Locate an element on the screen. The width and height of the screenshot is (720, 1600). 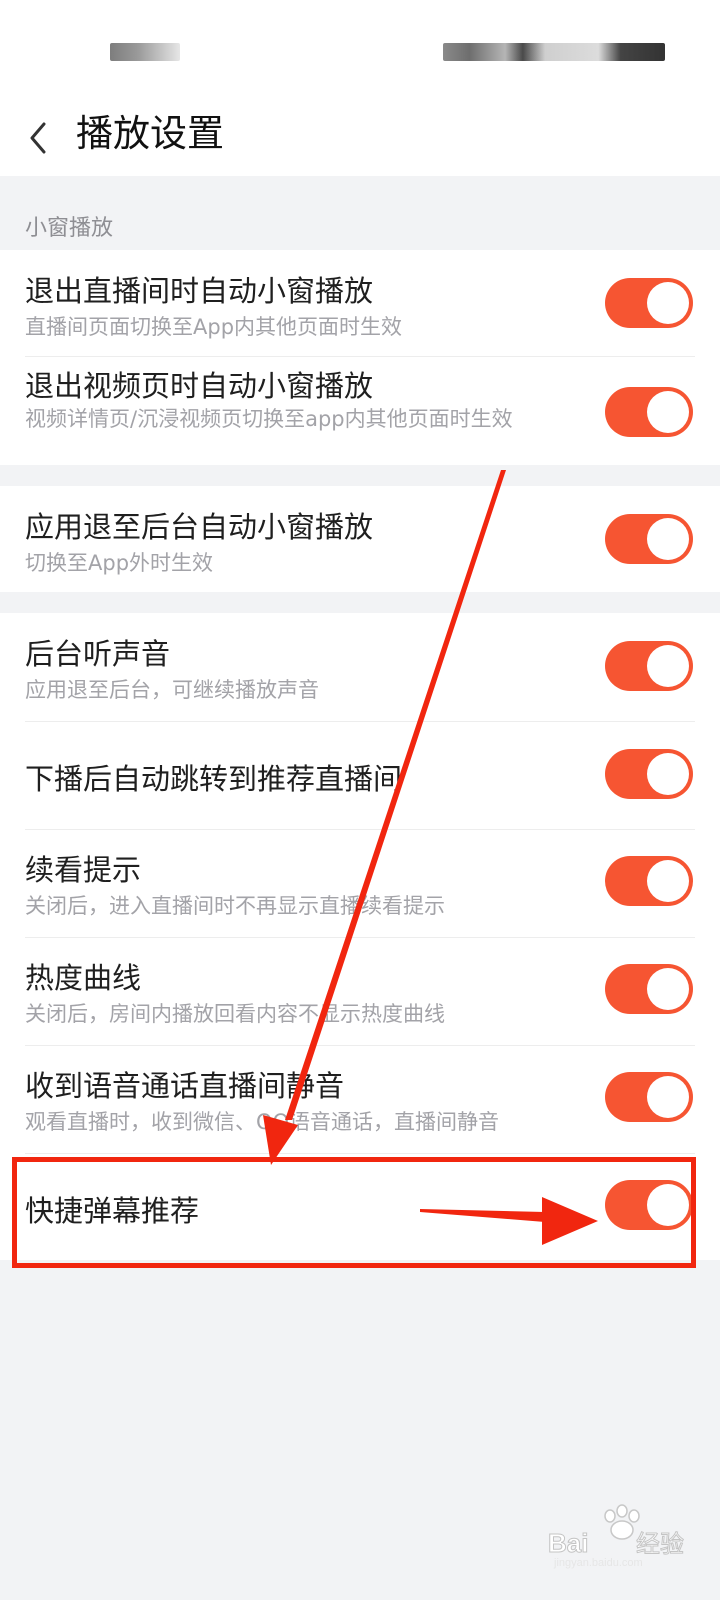
chevron-left-icon is located at coordinates (38, 138).